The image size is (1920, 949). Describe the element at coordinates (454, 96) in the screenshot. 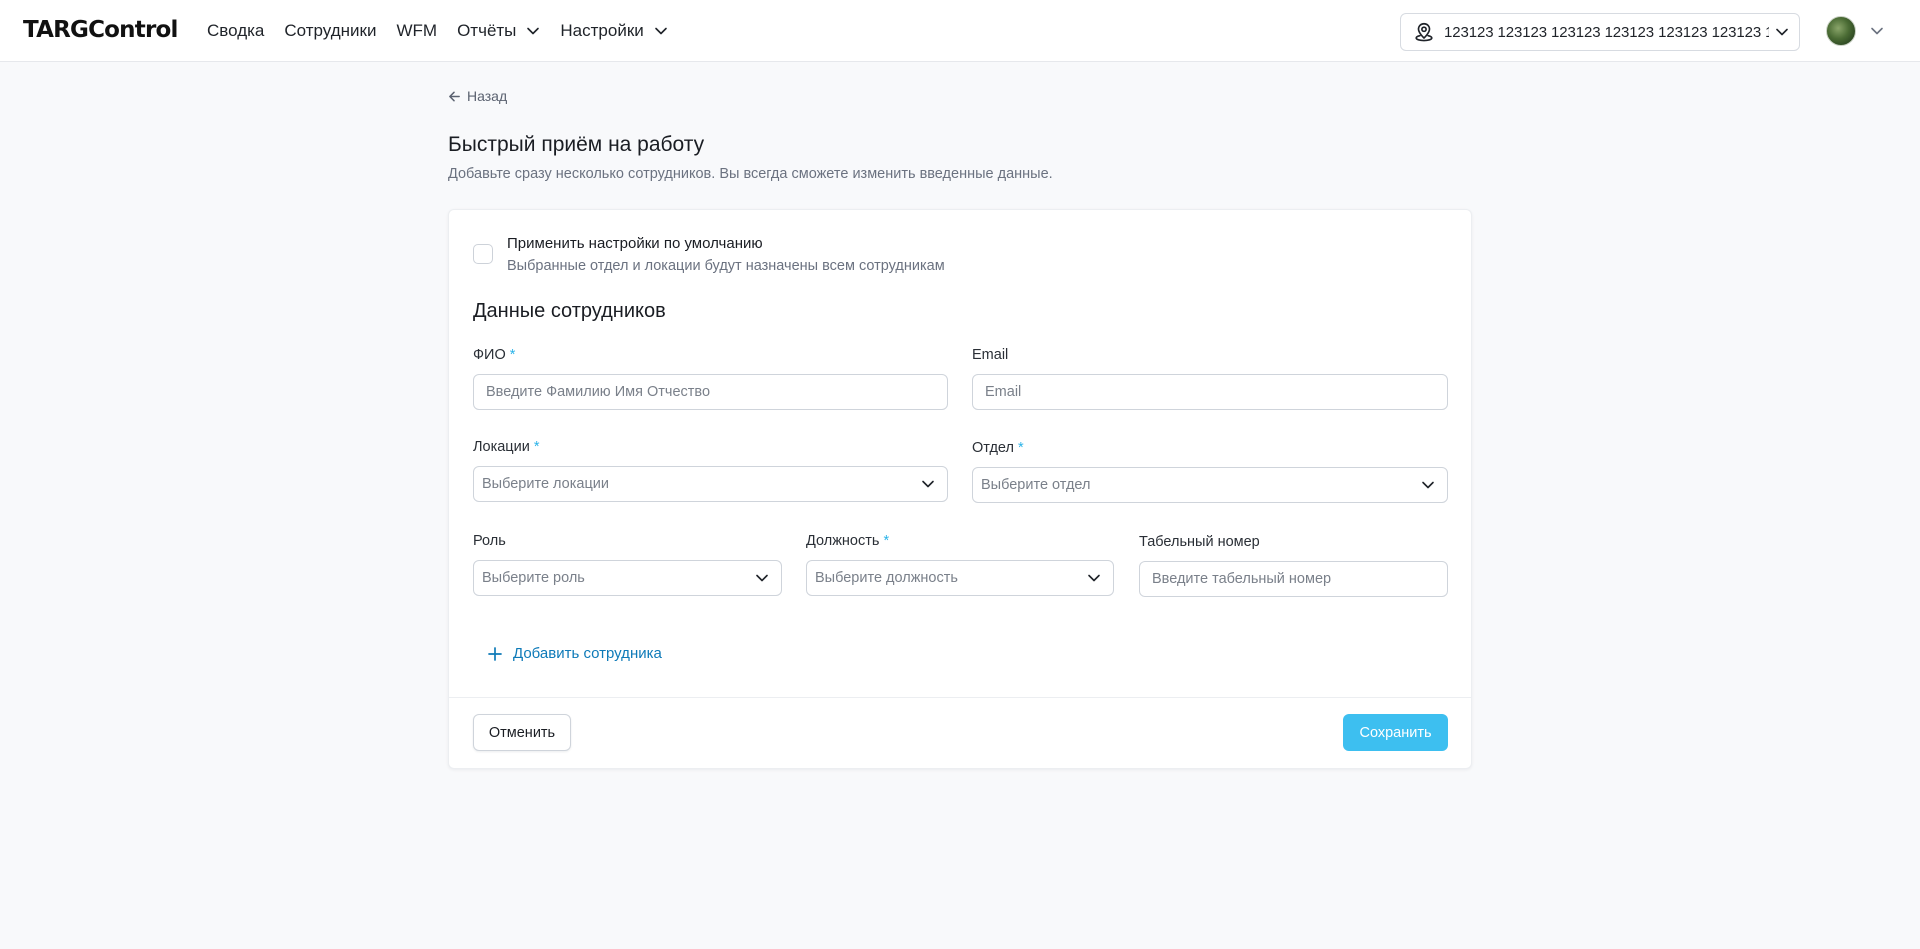

I see `arrow-left-icon` at that location.